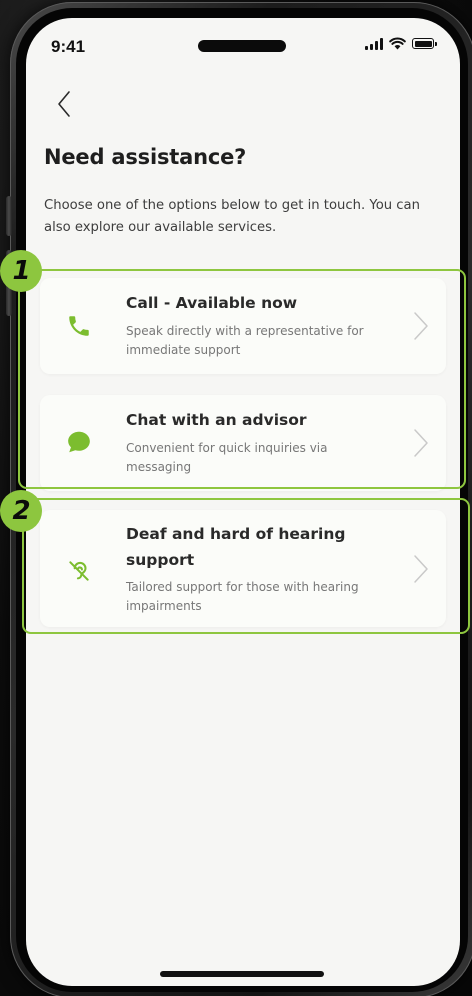 This screenshot has width=472, height=996. I want to click on phone-icon, so click(79, 326).